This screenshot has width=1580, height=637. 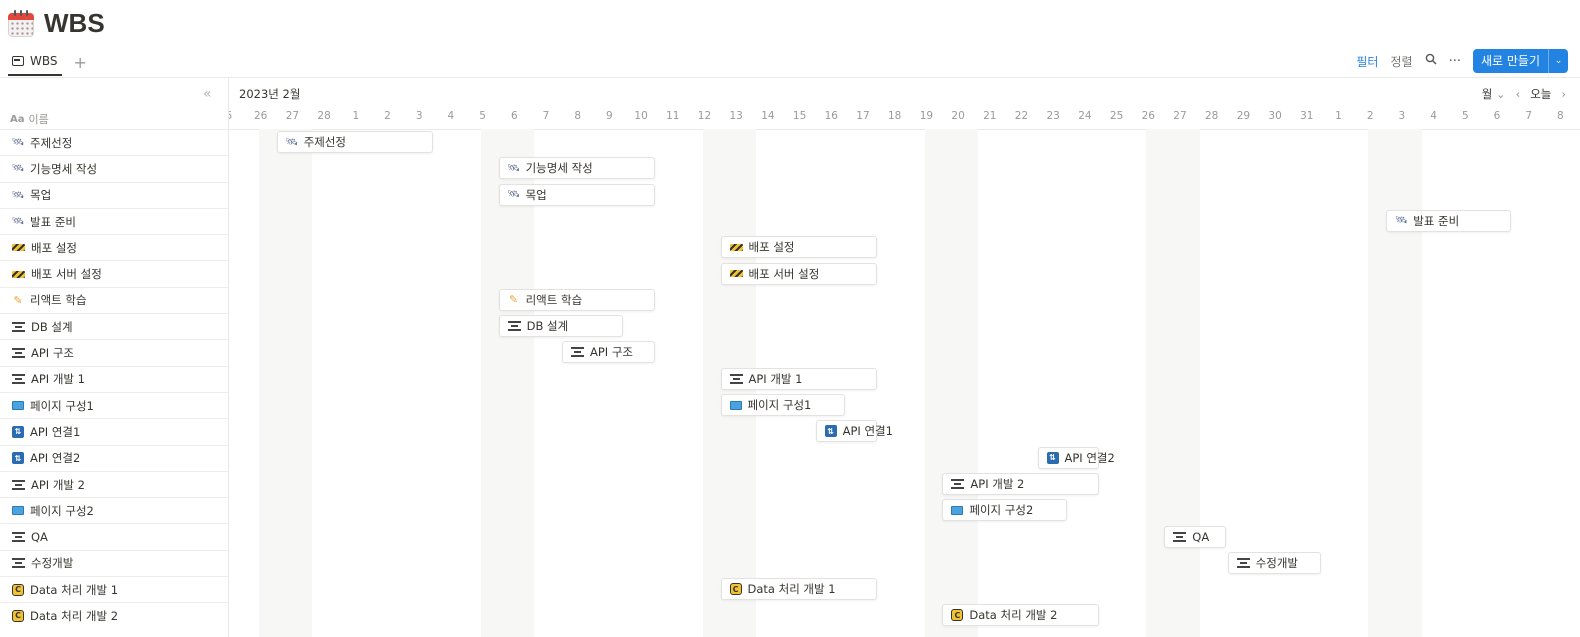 What do you see at coordinates (114, 142) in the screenshot?
I see `task-row: 🛰 주제선정` at bounding box center [114, 142].